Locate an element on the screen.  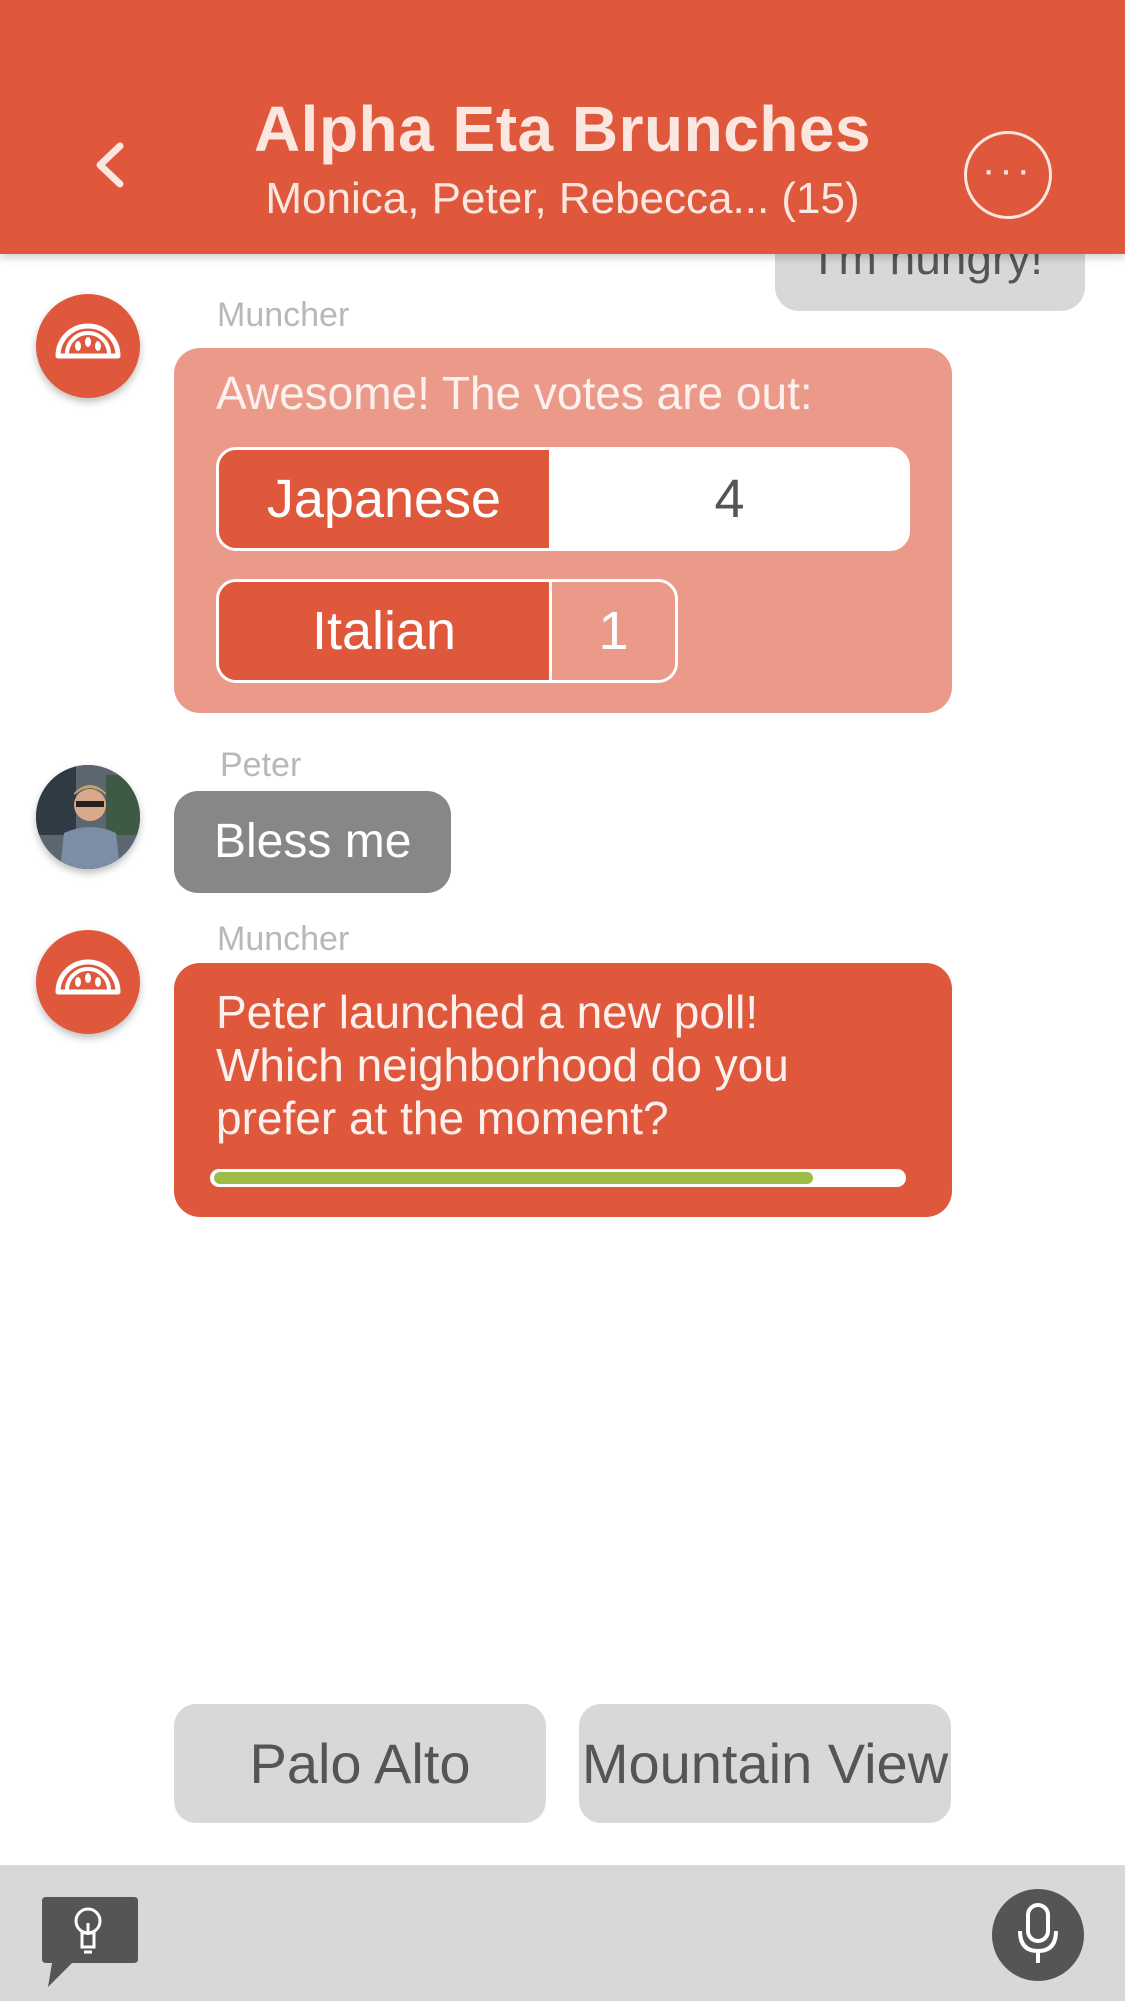
poll-text-line: Peter launched a new poll! is located at coordinates (487, 1012).